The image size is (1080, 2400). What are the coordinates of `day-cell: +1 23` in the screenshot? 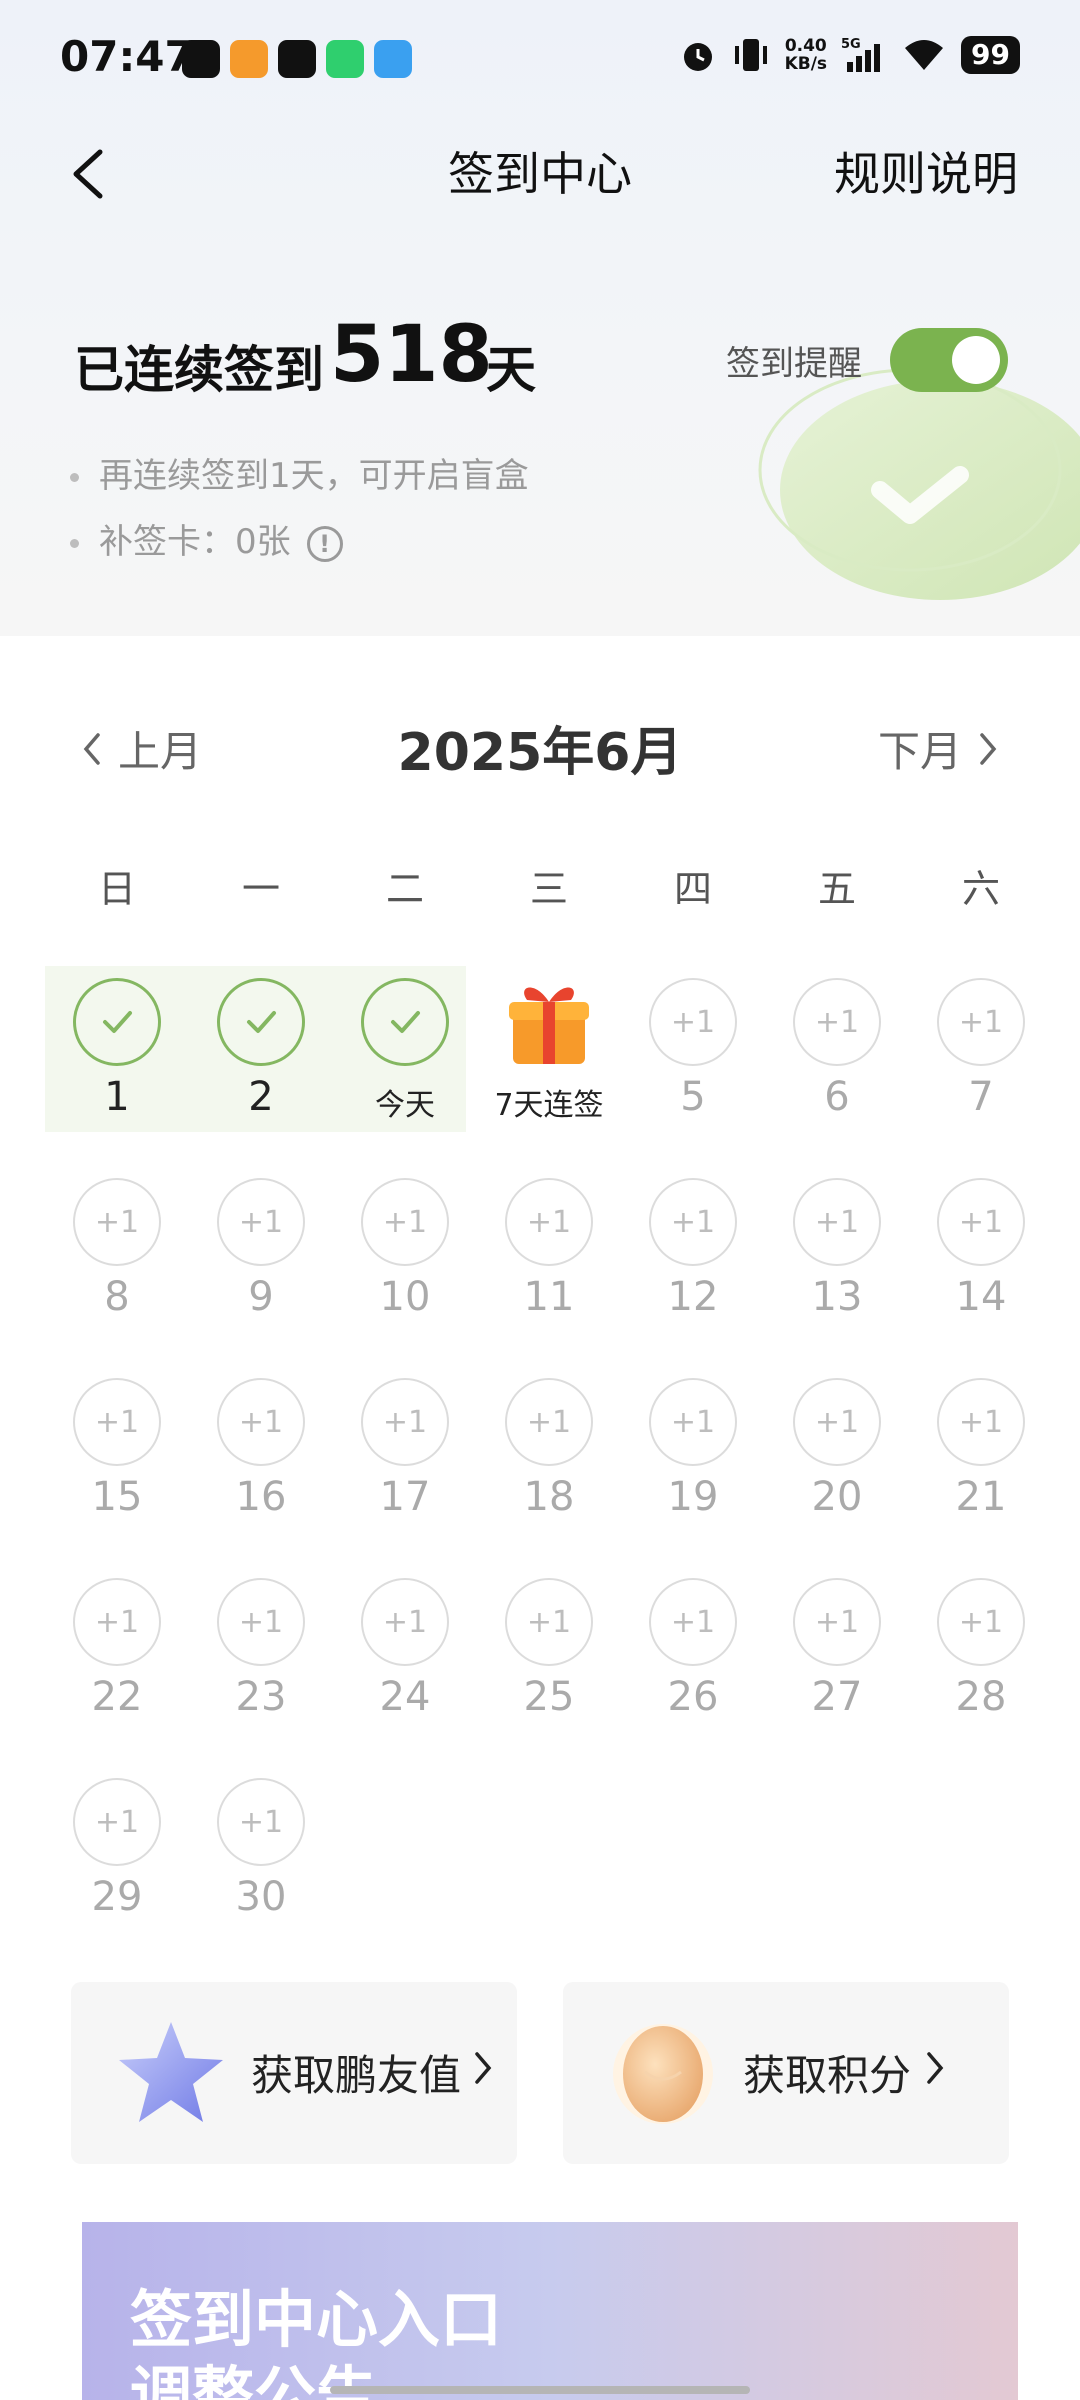 It's located at (261, 1651).